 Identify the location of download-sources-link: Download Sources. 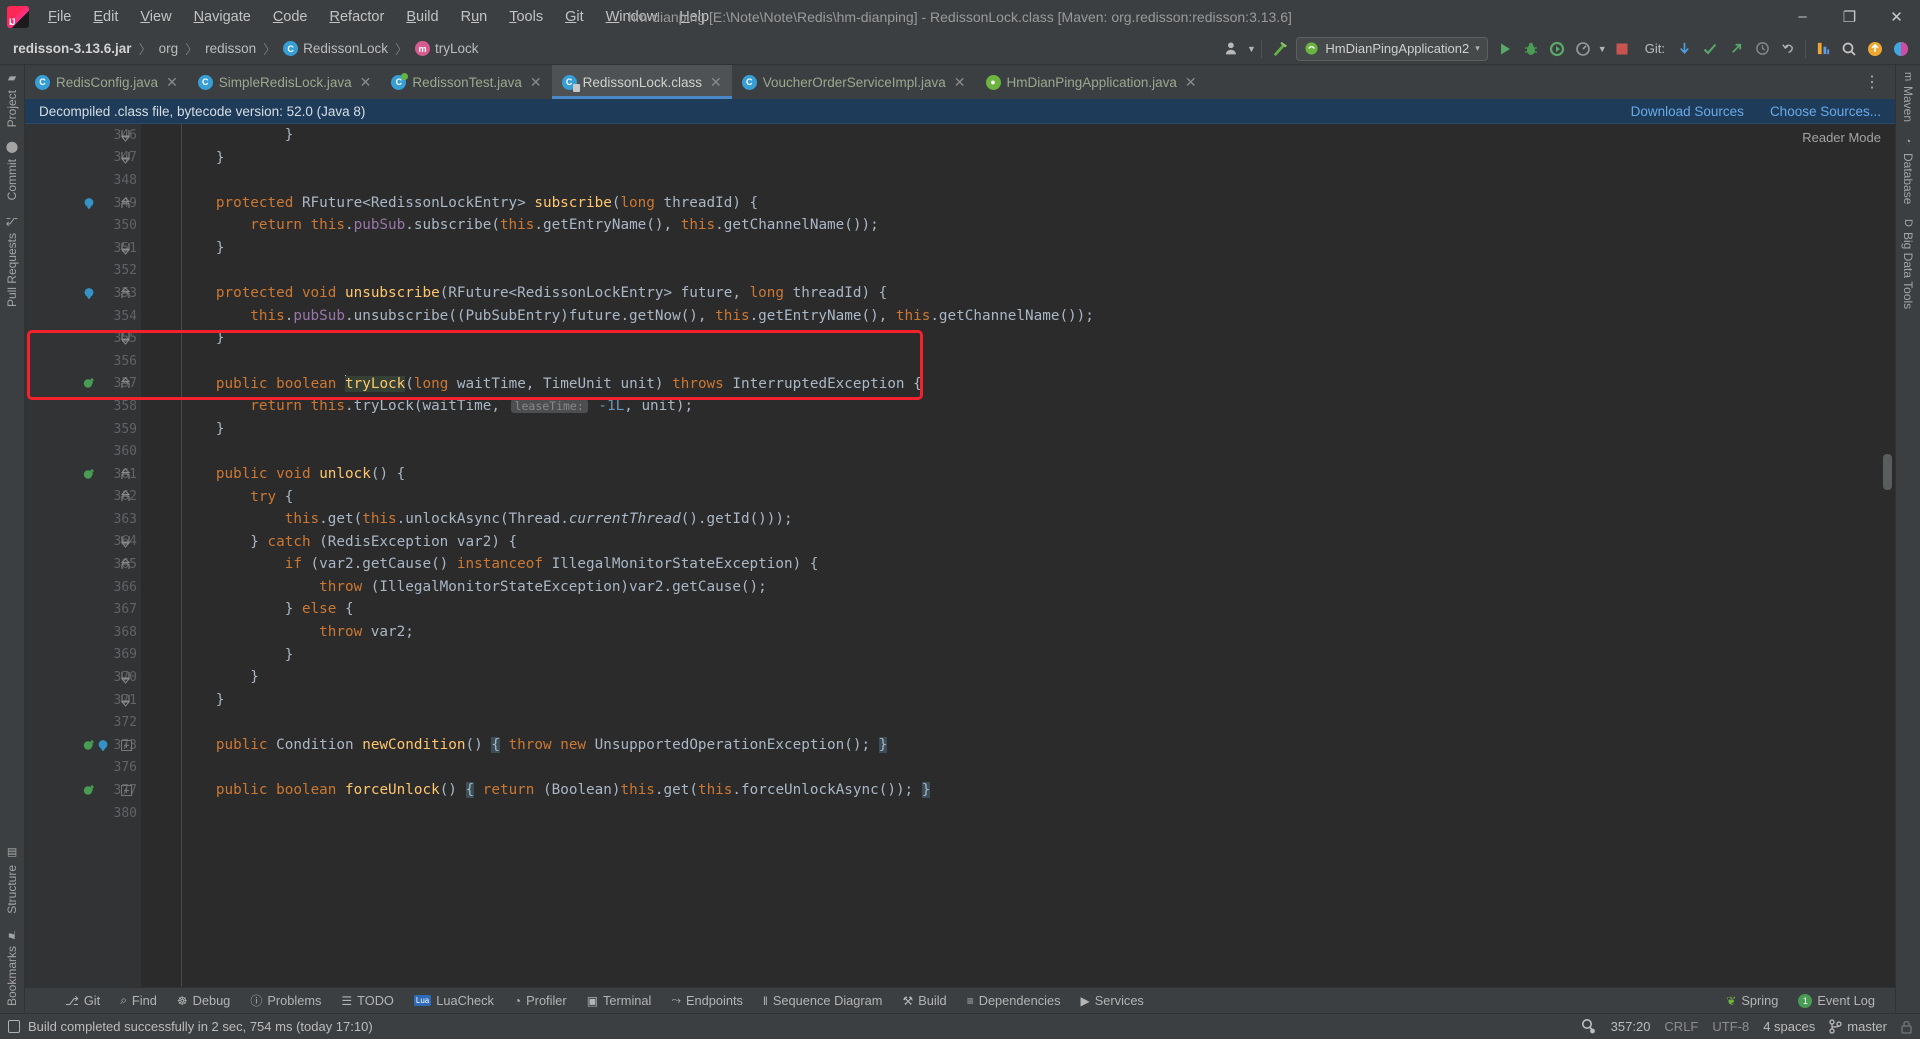
(1687, 111).